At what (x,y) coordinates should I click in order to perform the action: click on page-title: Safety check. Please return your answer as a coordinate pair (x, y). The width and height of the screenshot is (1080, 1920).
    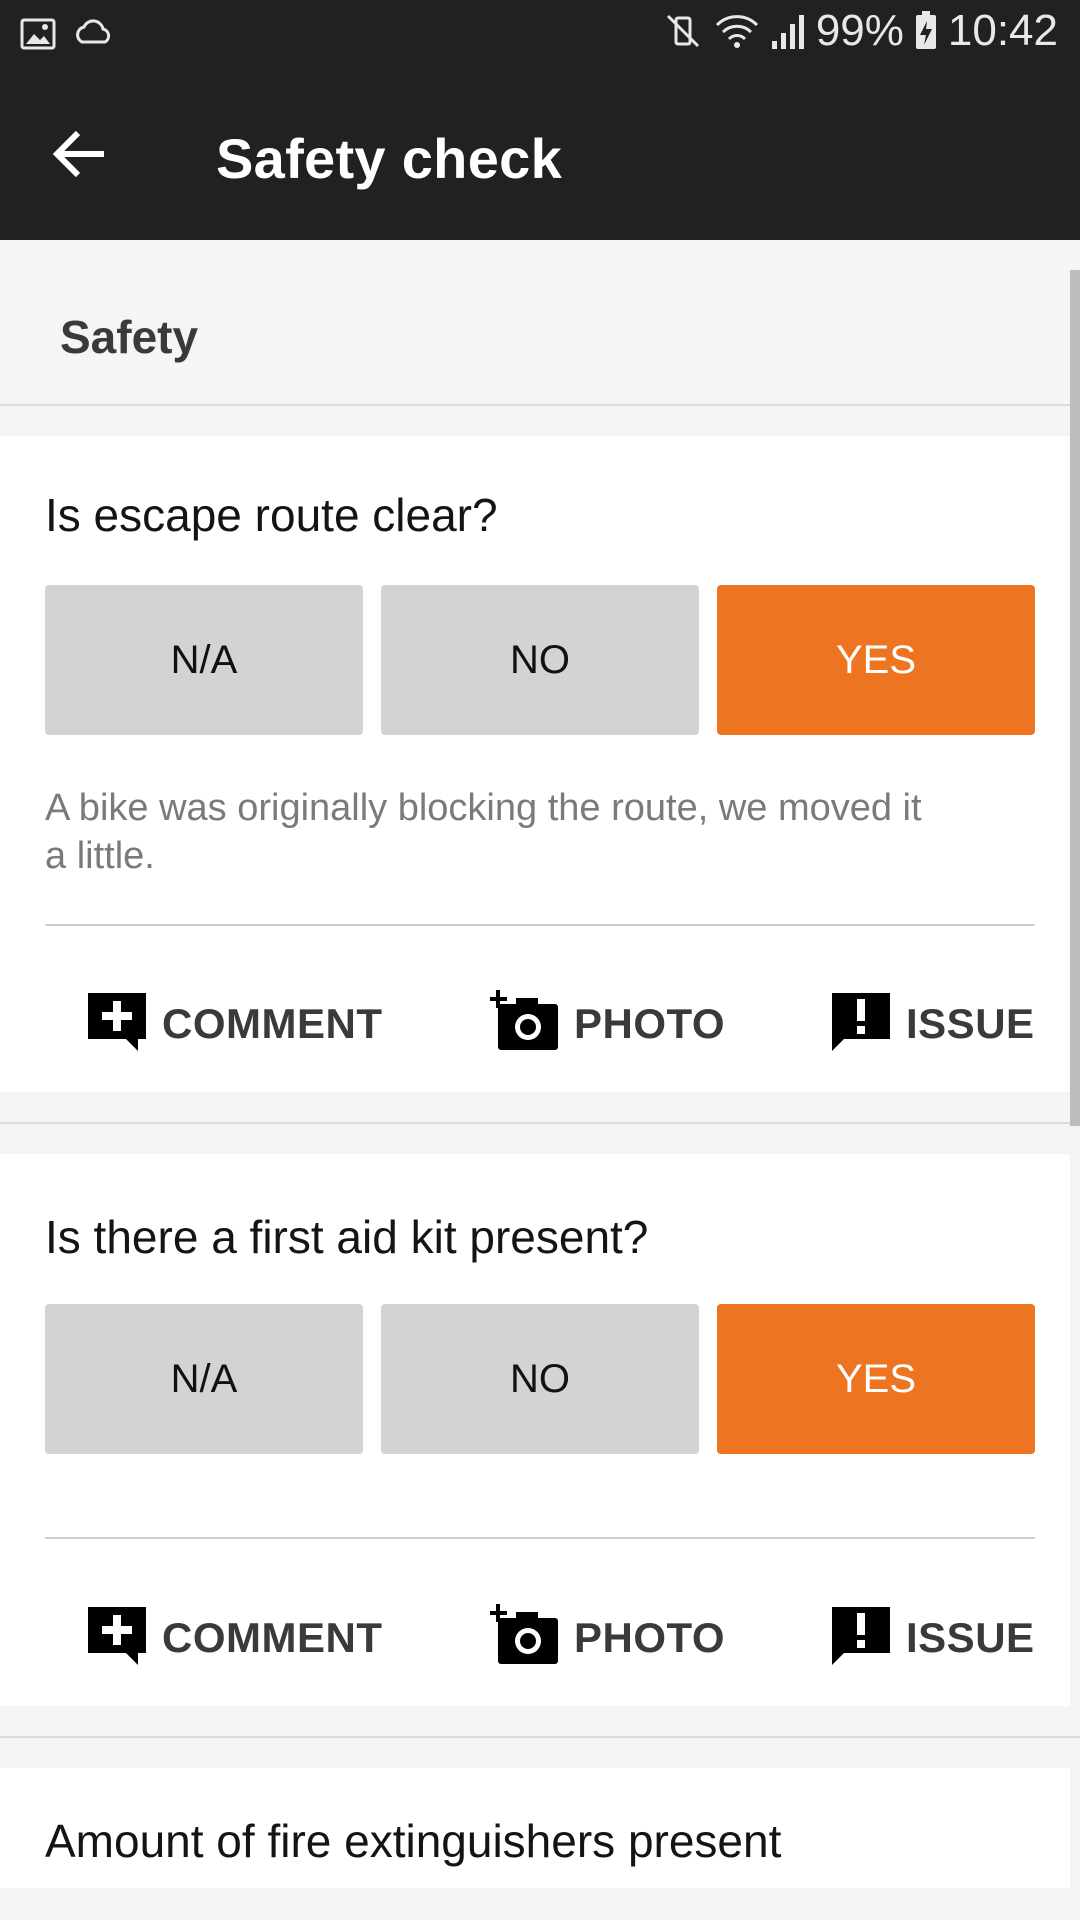
    Looking at the image, I should click on (389, 158).